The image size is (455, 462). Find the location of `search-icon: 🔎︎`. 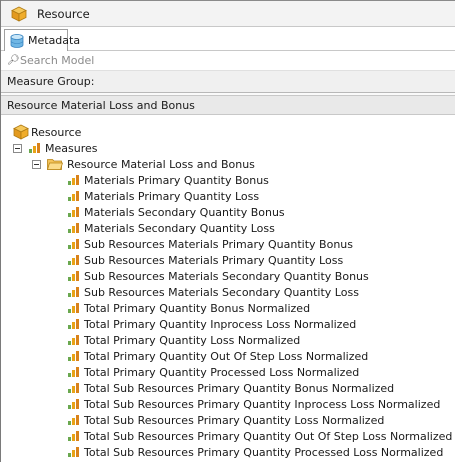

search-icon: 🔎︎ is located at coordinates (13, 60).